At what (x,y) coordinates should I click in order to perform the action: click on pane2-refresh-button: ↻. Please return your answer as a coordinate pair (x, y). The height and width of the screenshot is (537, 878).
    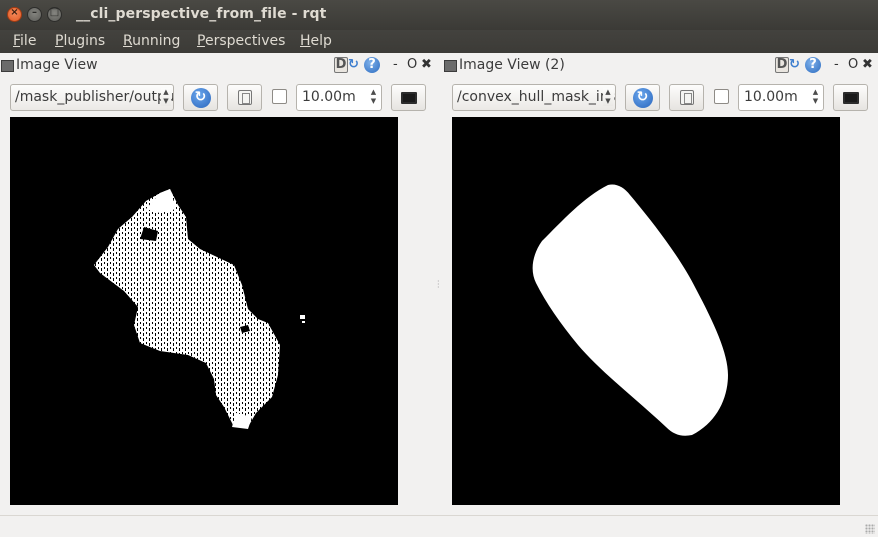
    Looking at the image, I should click on (642, 97).